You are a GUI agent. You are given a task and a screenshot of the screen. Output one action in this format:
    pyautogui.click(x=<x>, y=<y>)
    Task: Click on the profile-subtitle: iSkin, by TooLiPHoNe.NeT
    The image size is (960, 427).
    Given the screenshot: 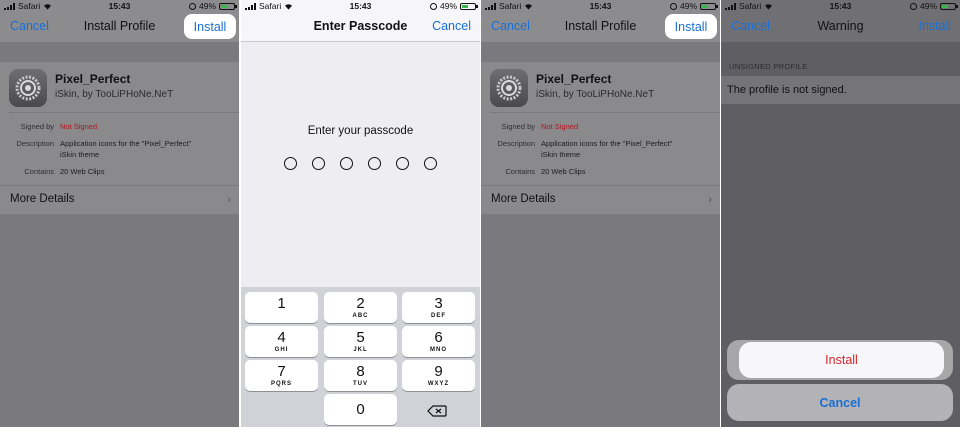 What is the action you would take?
    pyautogui.click(x=114, y=94)
    